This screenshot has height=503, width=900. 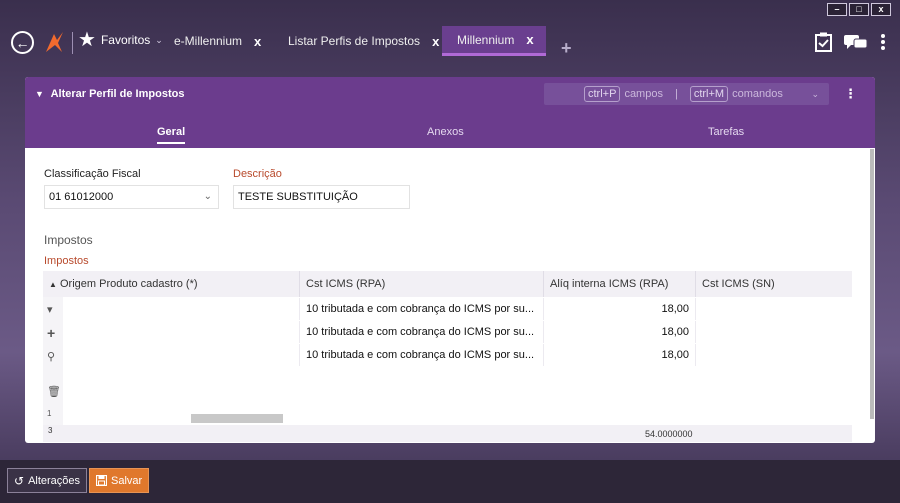 What do you see at coordinates (602, 94) in the screenshot?
I see `ctrl-p-key: ctrl+P` at bounding box center [602, 94].